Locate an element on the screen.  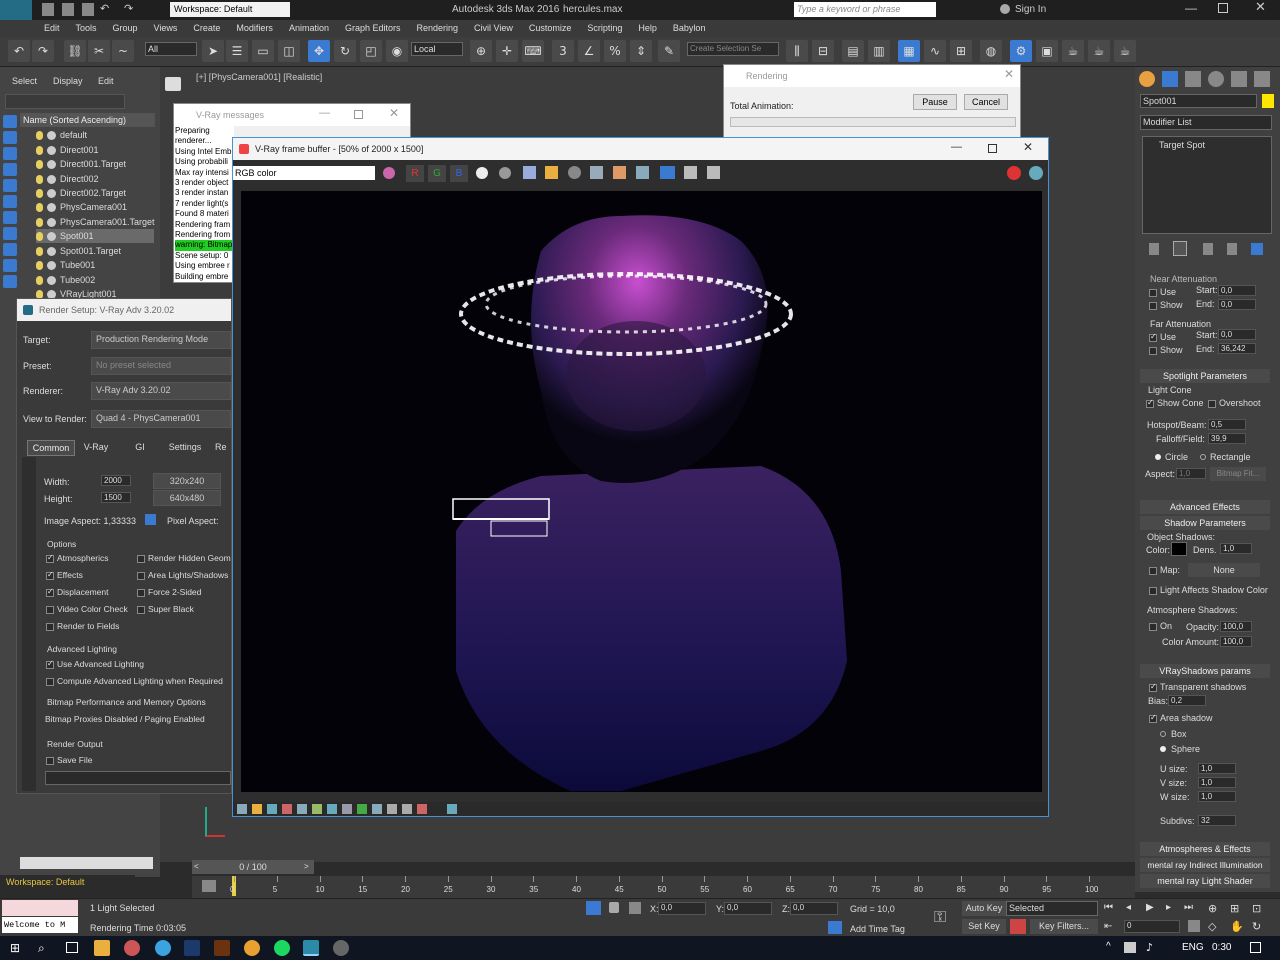
list-item: PhysCamera001.Target is located at coordinates (95, 222).